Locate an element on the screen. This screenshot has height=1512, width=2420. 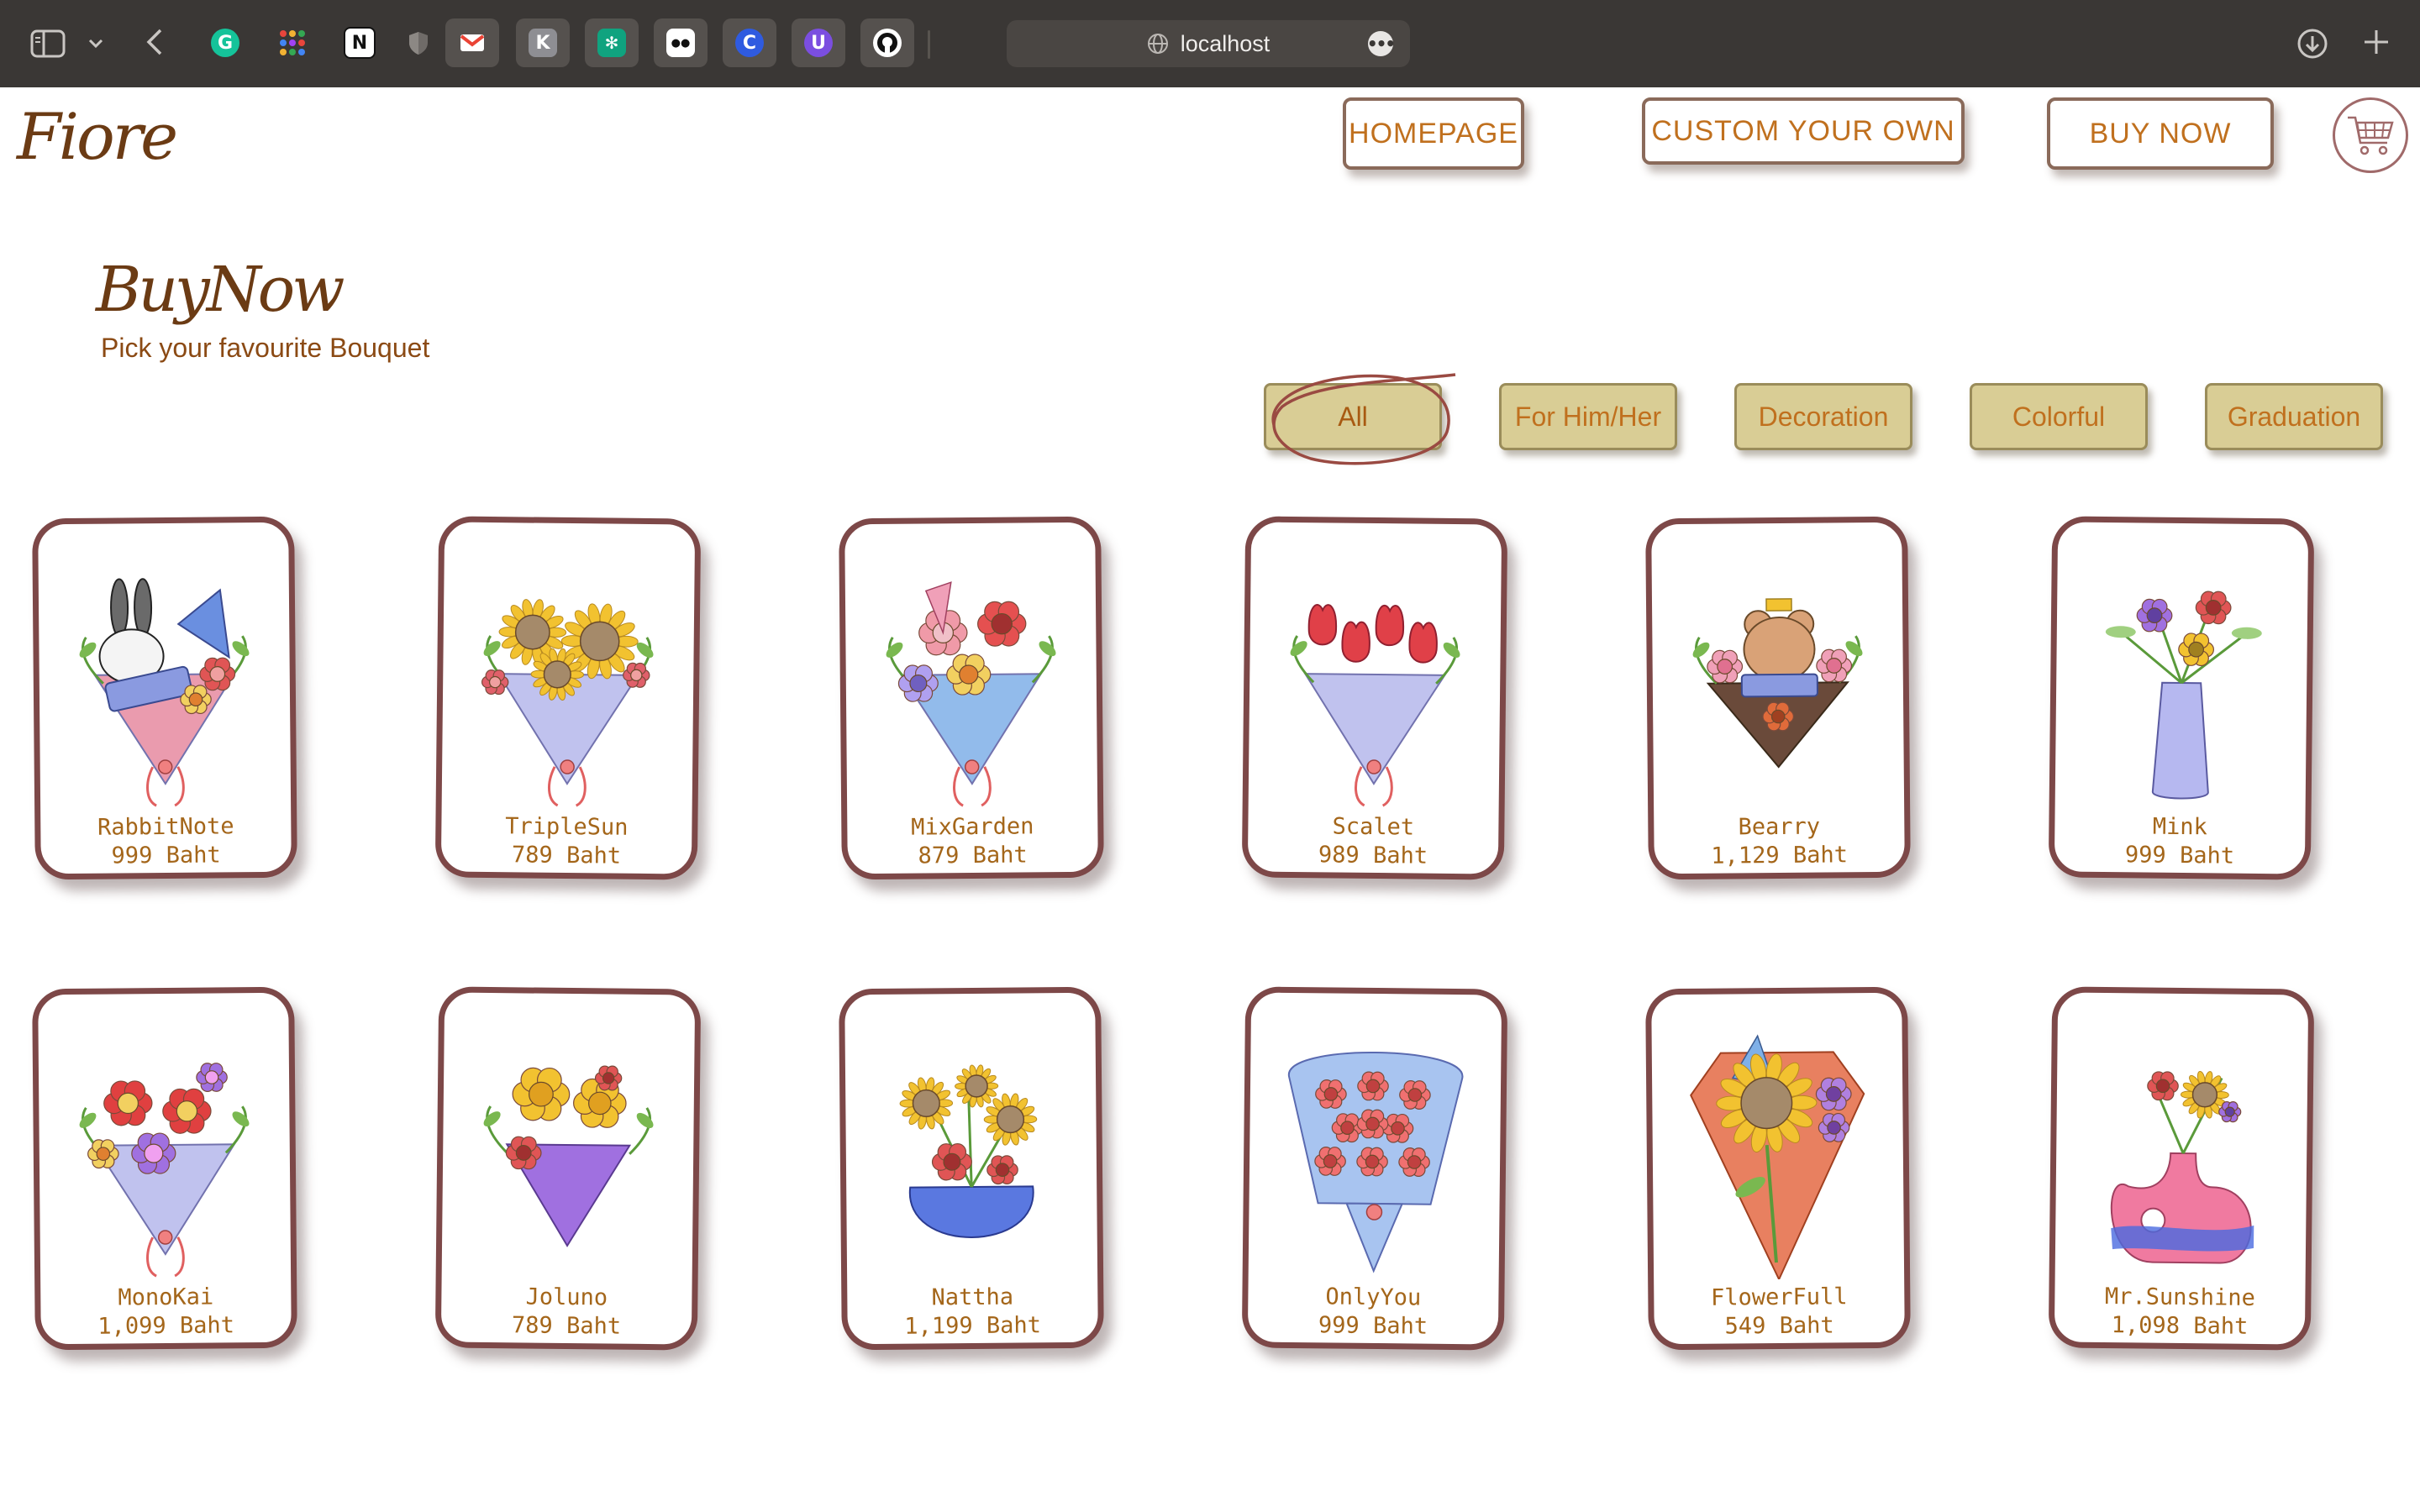
sidebar-toggle-icon is located at coordinates (48, 44).